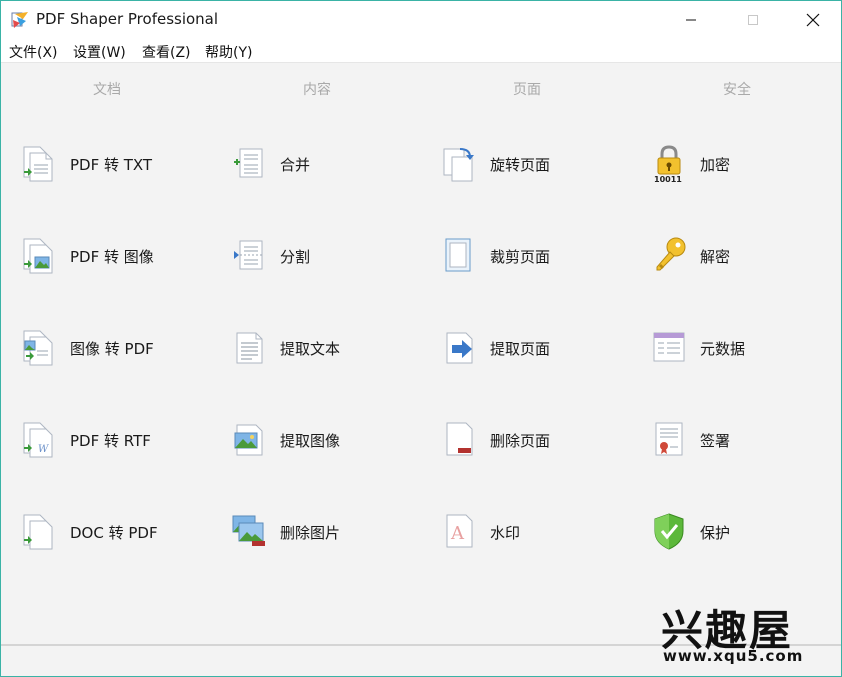 This screenshot has width=842, height=677. I want to click on pdf-to-txt-icon, so click(38, 164).